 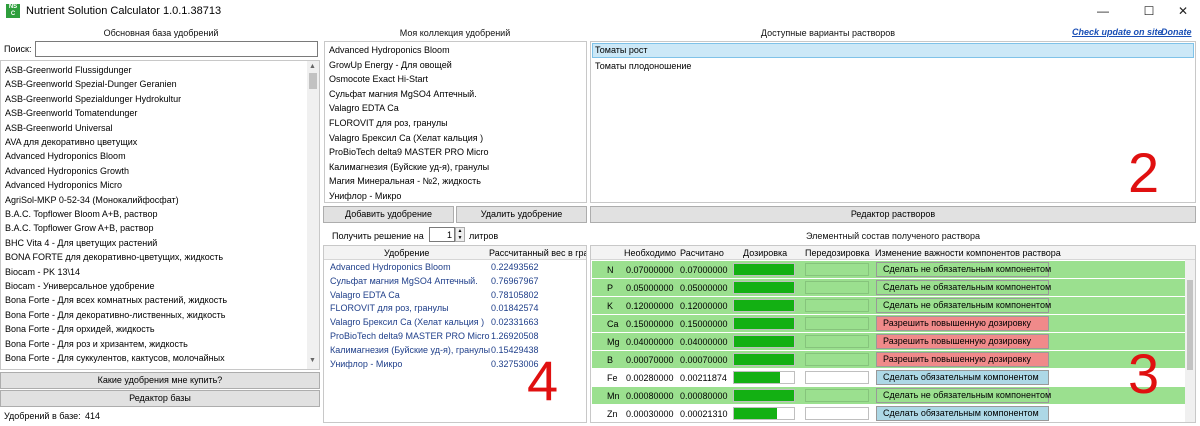 I want to click on list-item: ASB-Greenworld Spezialdunger Hydrokultur, so click(x=93, y=99).